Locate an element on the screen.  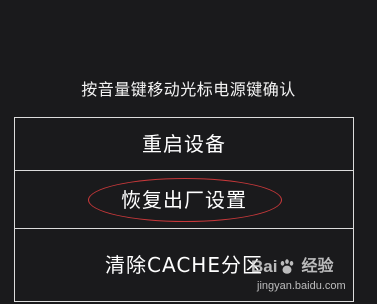
paw-icon is located at coordinates (287, 266).